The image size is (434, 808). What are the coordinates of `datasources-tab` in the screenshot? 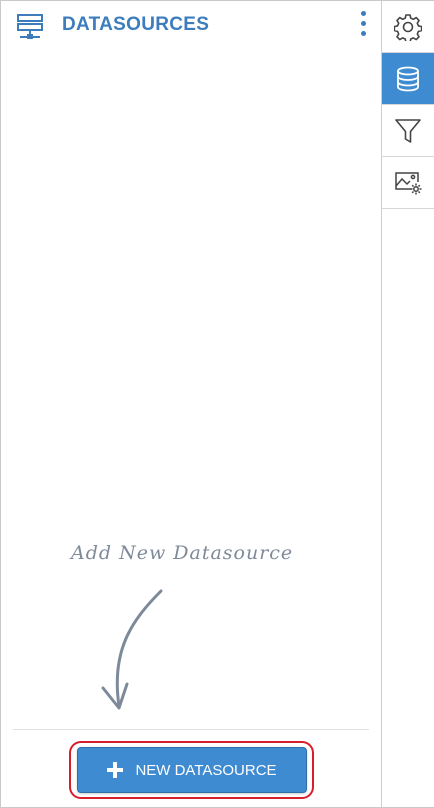 It's located at (408, 79).